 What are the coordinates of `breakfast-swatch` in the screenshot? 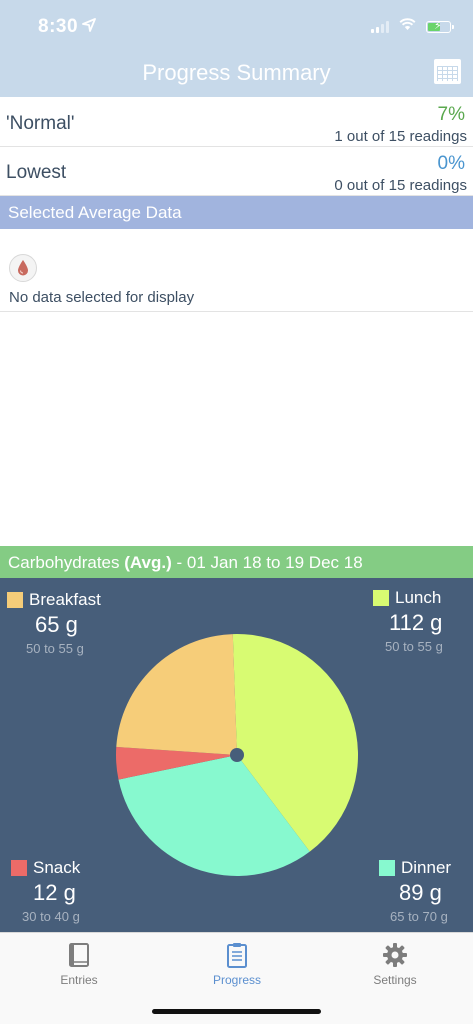 It's located at (15, 600).